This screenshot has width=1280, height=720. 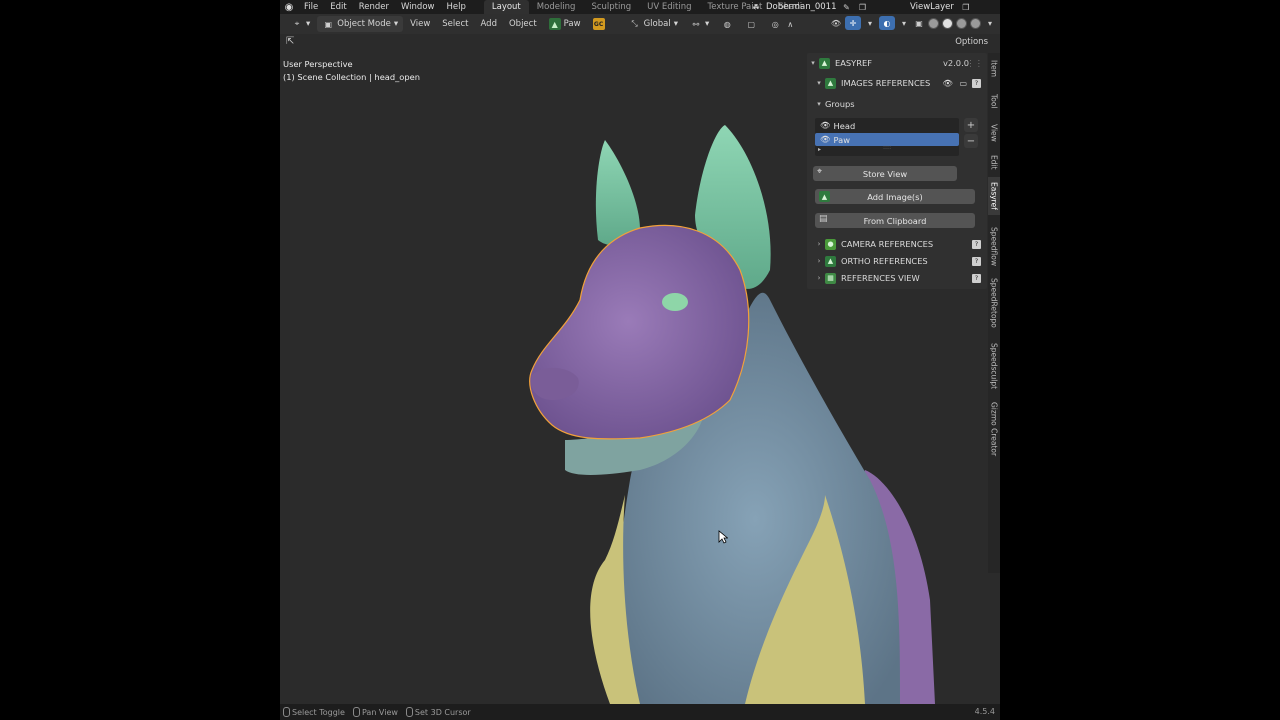 What do you see at coordinates (727, 24) in the screenshot?
I see `snap-toggle: ◍` at bounding box center [727, 24].